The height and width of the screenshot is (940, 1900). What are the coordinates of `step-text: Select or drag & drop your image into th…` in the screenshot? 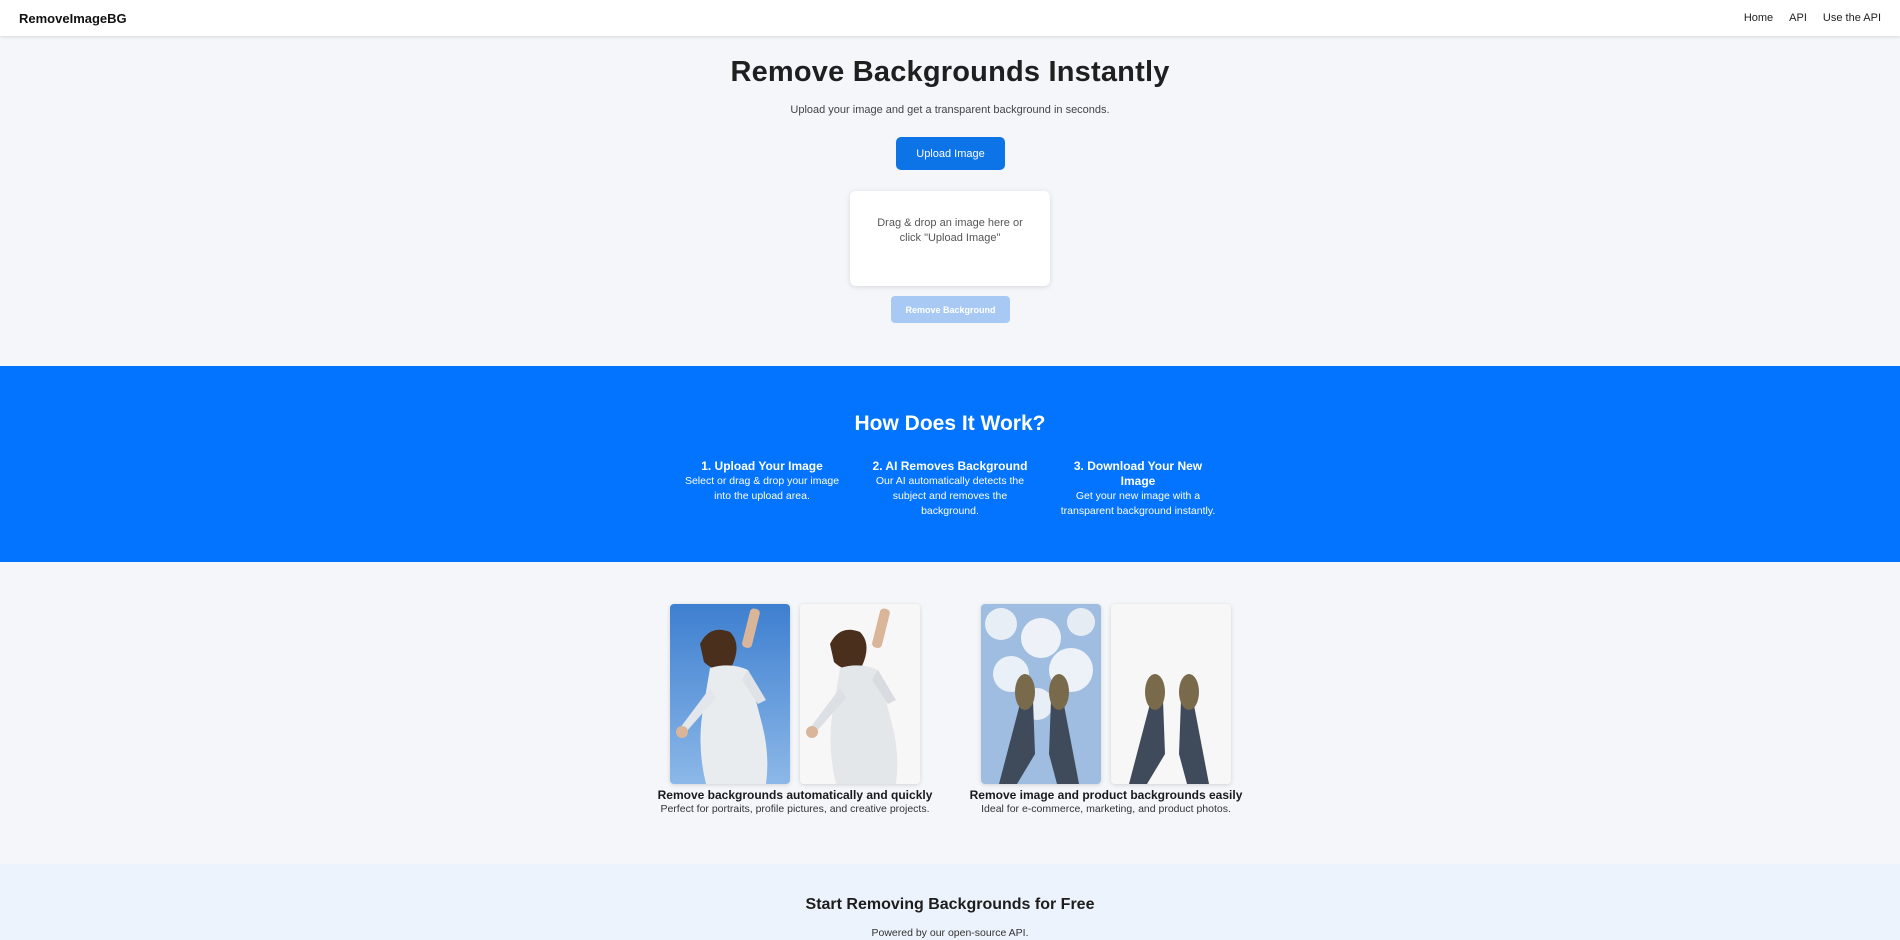 It's located at (762, 488).